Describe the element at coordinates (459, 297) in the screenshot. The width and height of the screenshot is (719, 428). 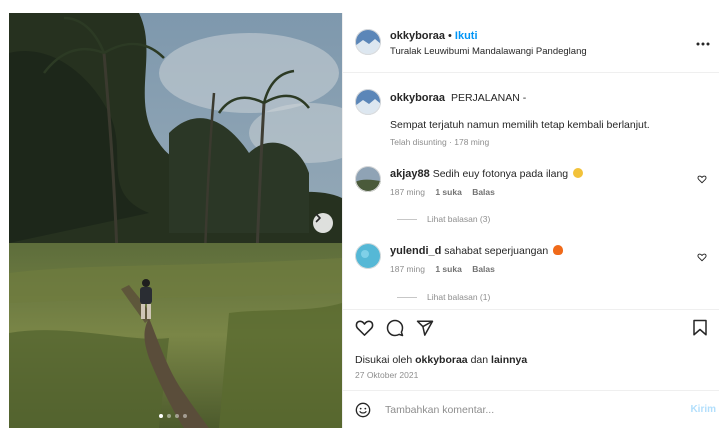
I see `view-replies-label: Lihat balasan (1)` at that location.